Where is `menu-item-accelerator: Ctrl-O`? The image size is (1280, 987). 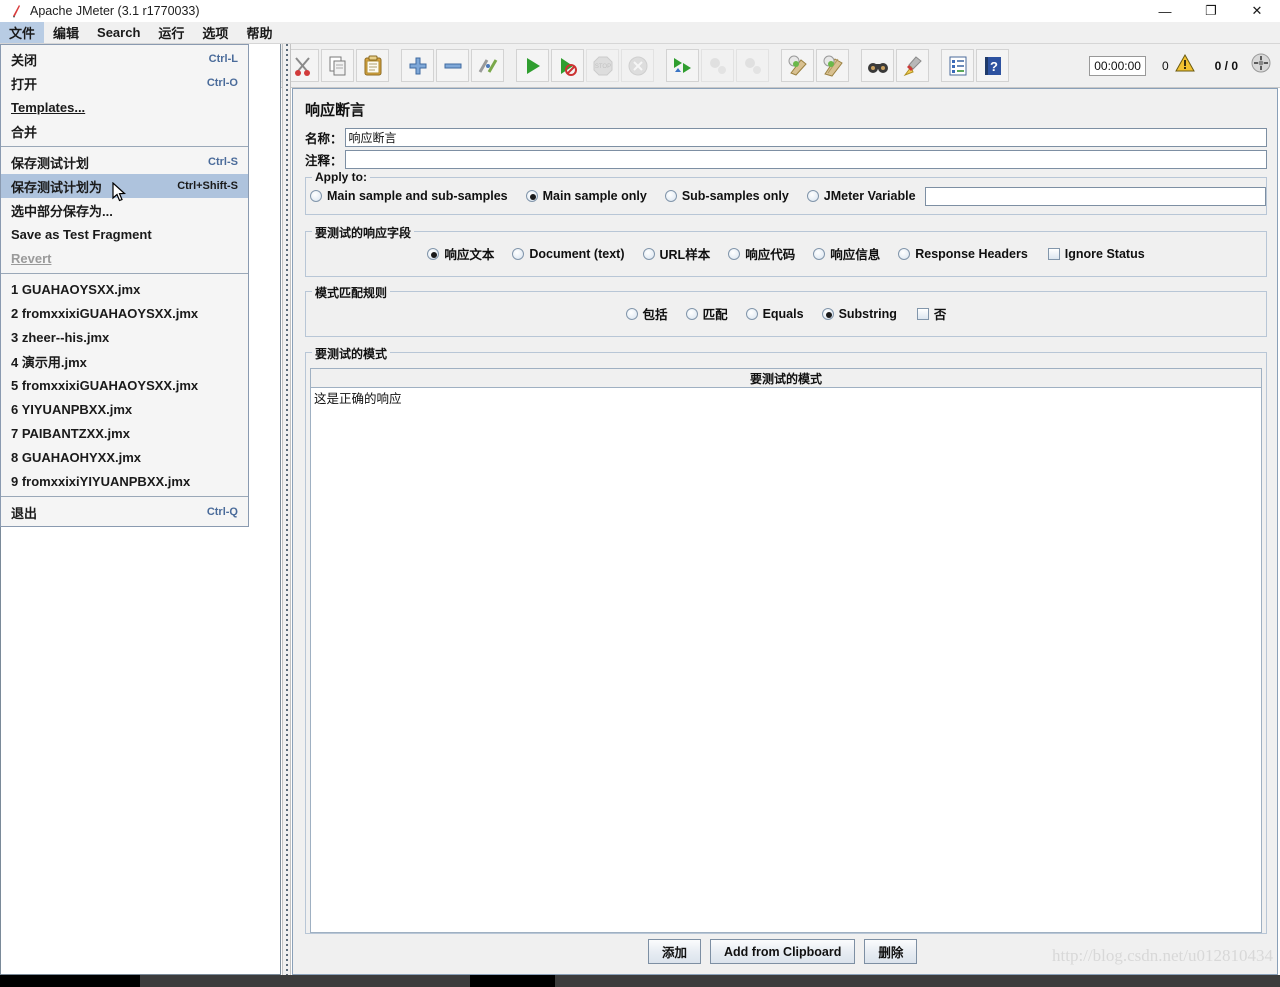 menu-item-accelerator: Ctrl-O is located at coordinates (222, 83).